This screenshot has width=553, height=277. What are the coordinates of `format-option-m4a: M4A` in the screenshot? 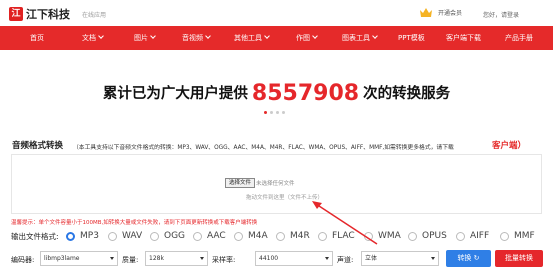 It's located at (251, 236).